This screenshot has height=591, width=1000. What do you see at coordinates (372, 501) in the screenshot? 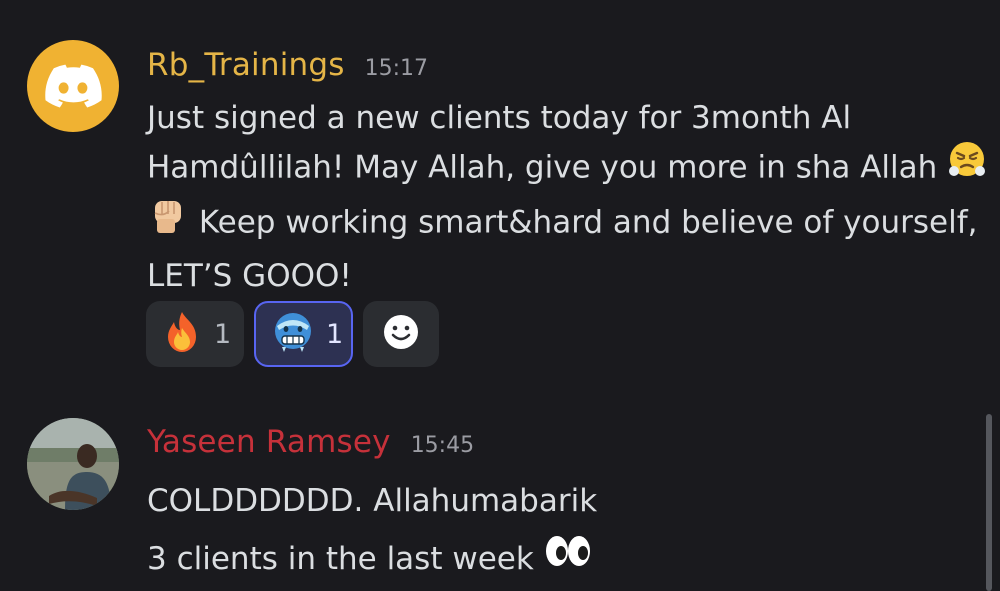
I see `message-line: COLDDDDDD. Allahumabarik` at bounding box center [372, 501].